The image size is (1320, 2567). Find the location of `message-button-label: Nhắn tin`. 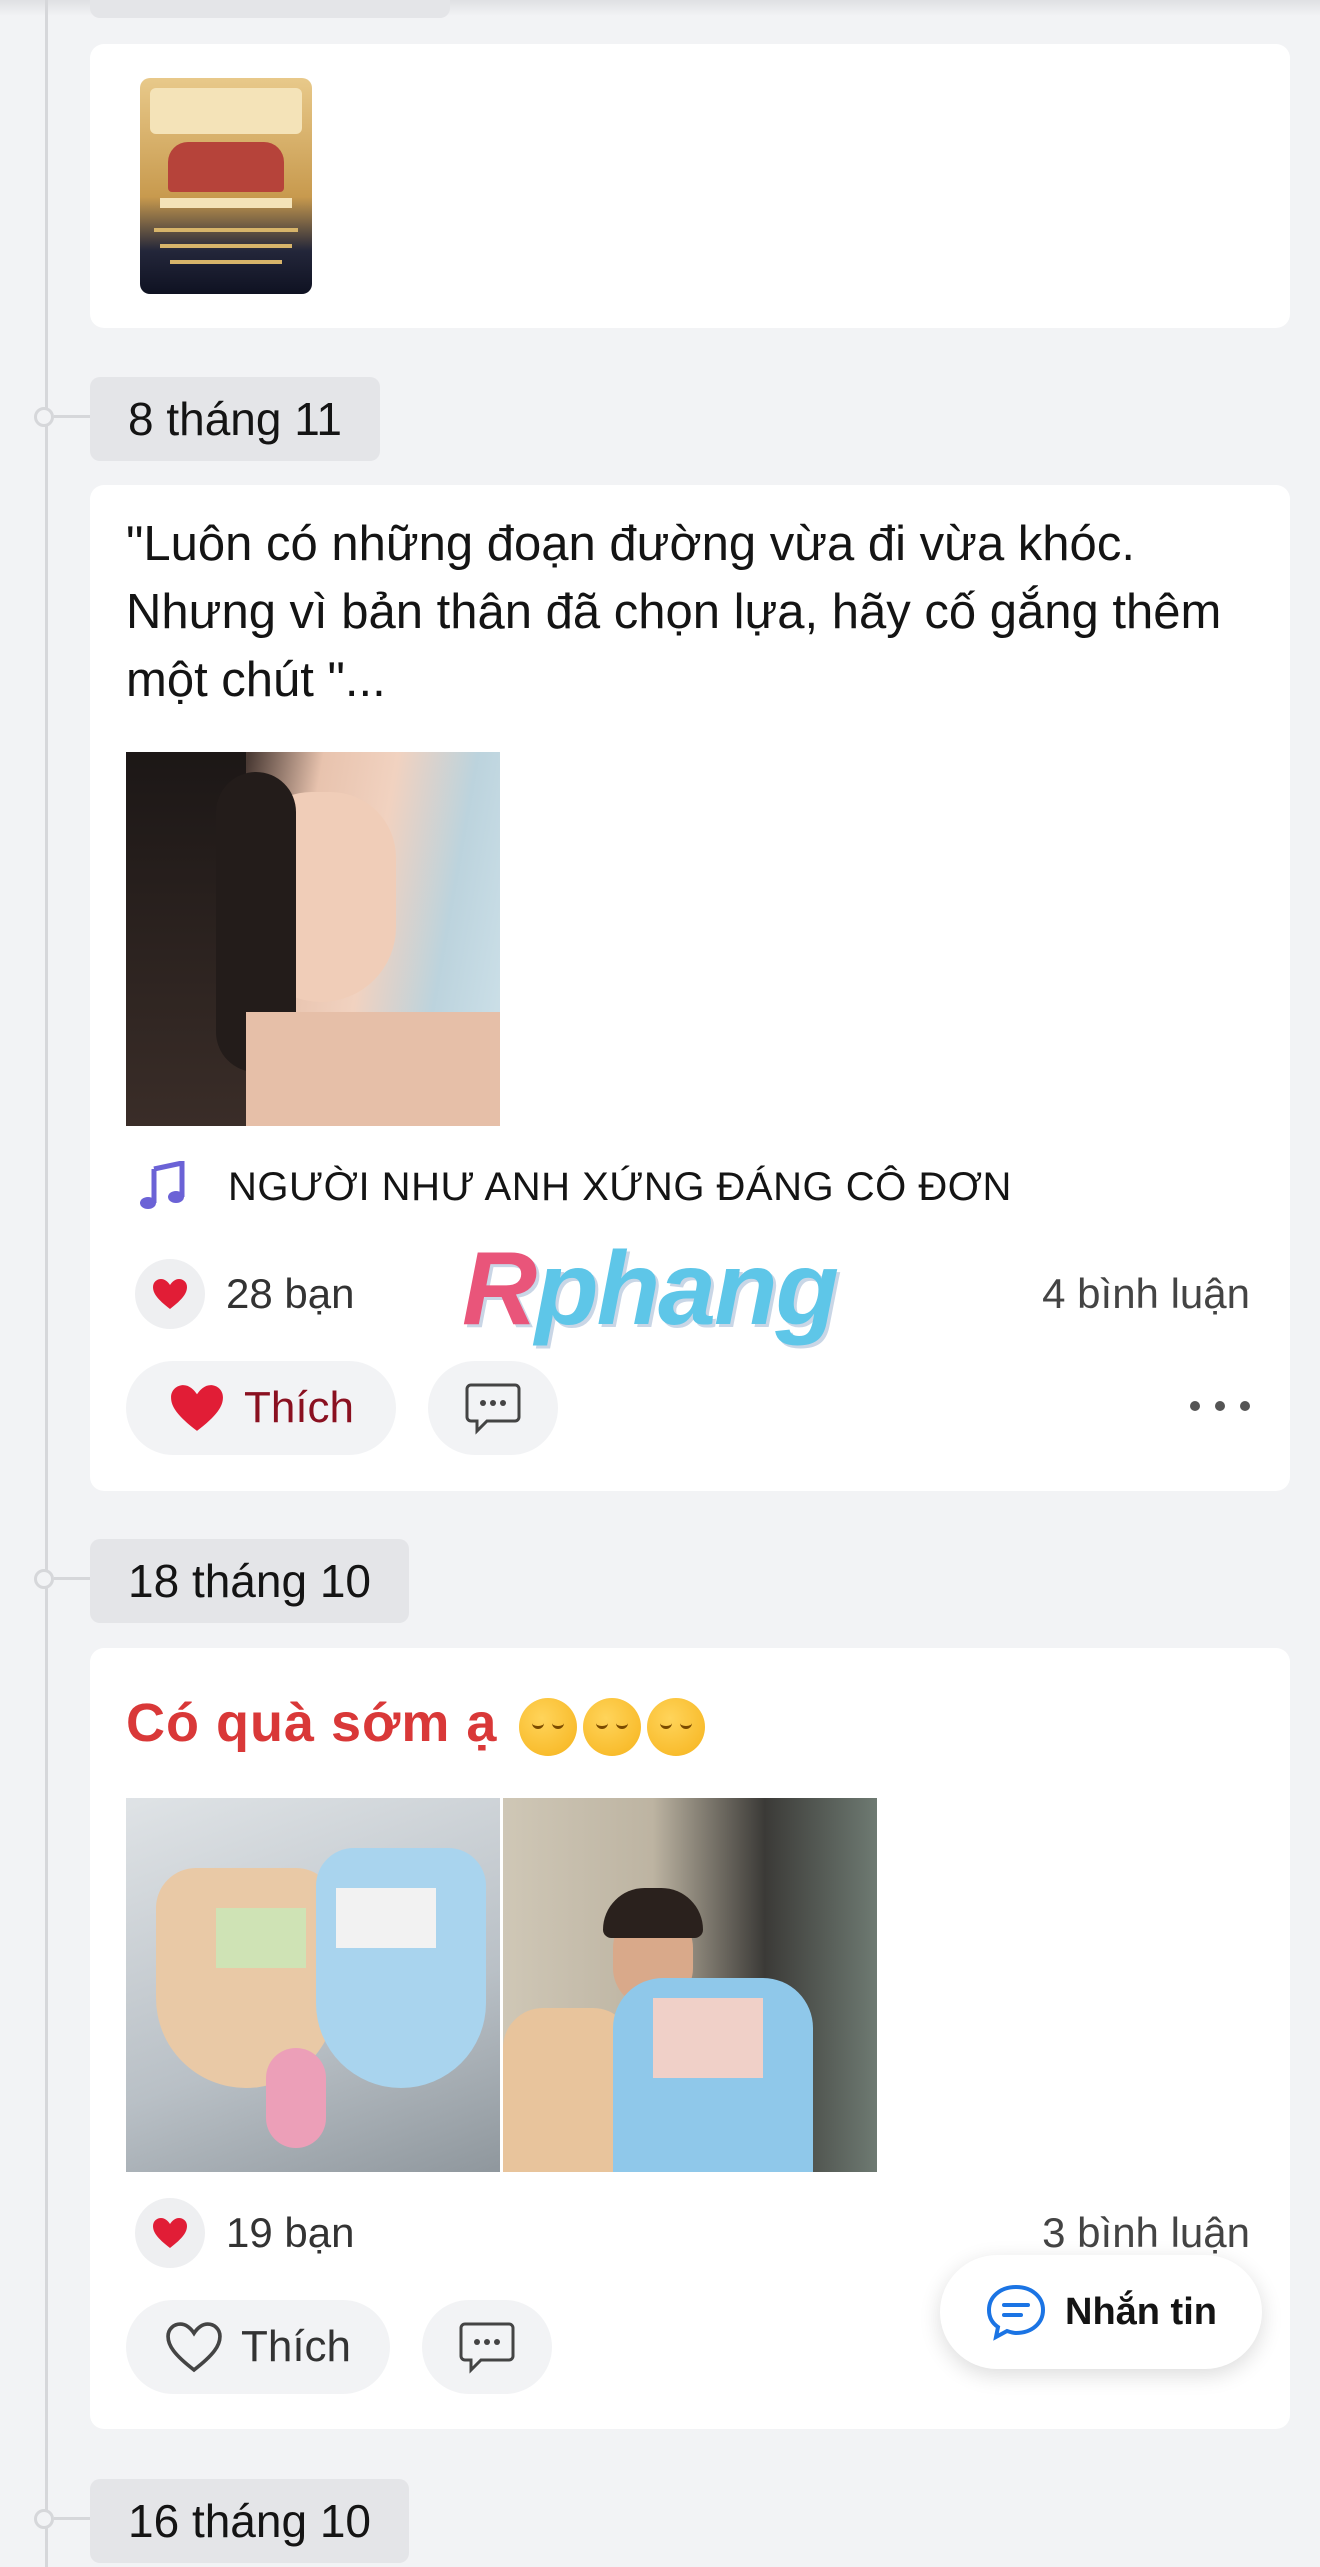

message-button-label: Nhắn tin is located at coordinates (1141, 2311).